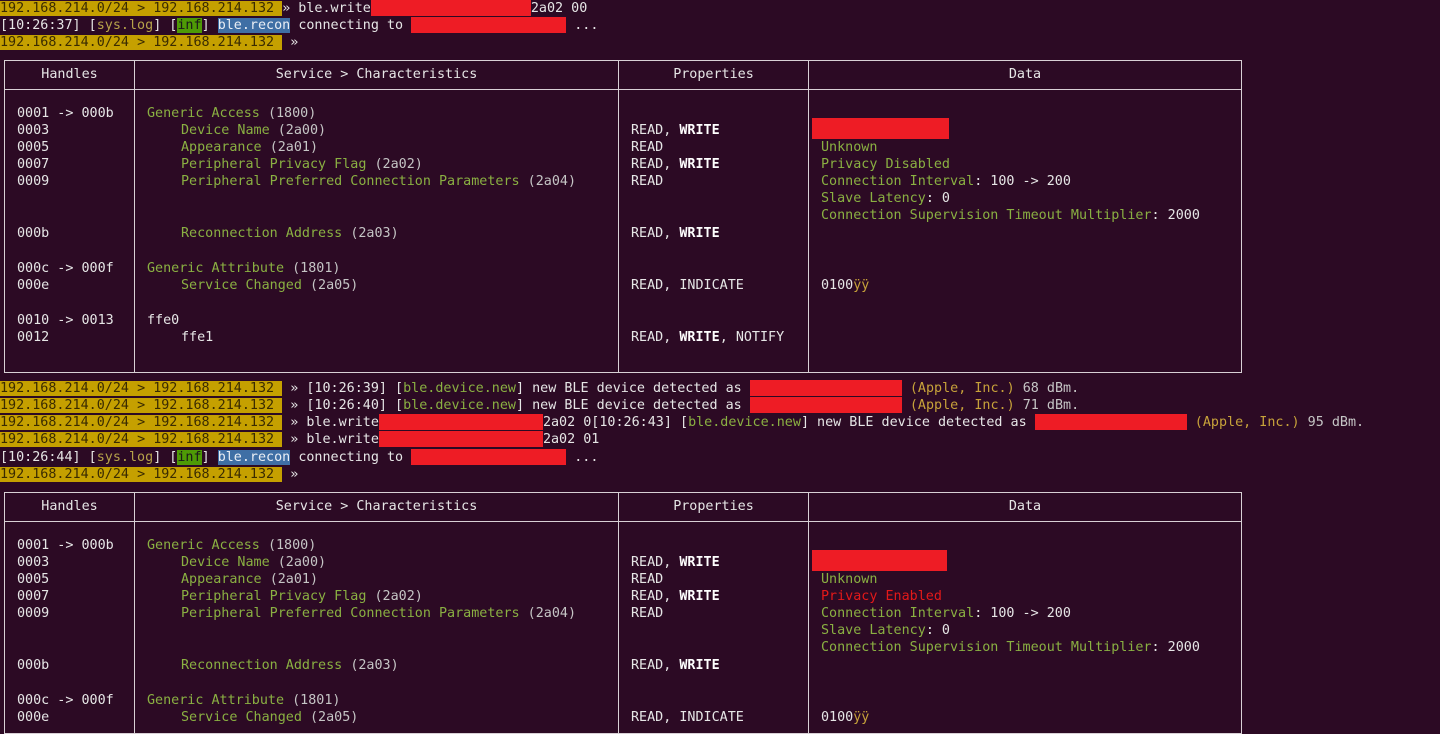  Describe the element at coordinates (885, 164) in the screenshot. I see `privacy-flag-value: Privacy Disabled` at that location.